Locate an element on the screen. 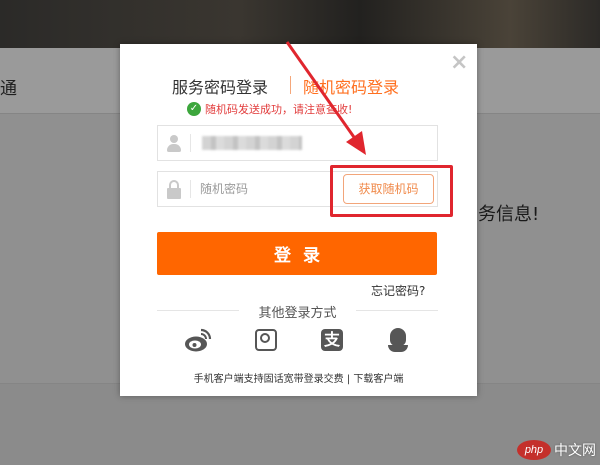  user-icon is located at coordinates (174, 143).